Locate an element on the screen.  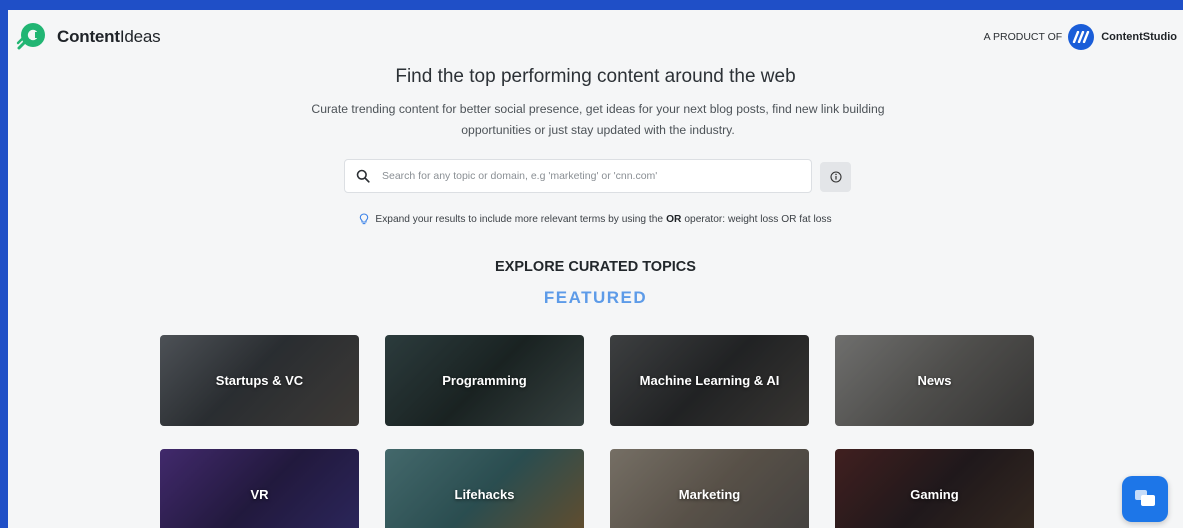
chat-icon is located at coordinates (1145, 498).